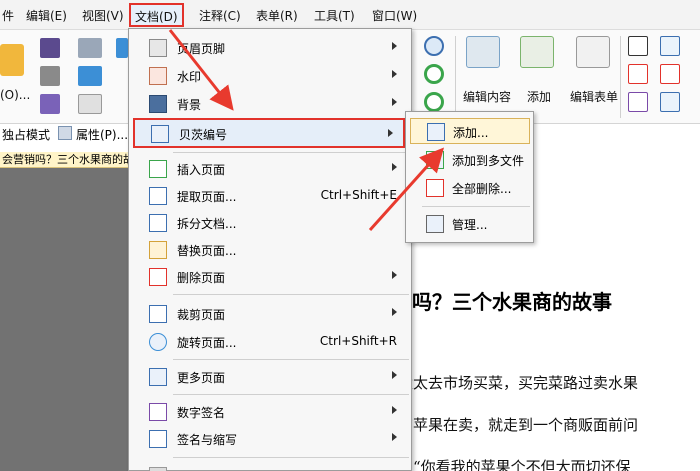 The image size is (700, 471). I want to click on edit-content-label: 编辑内容, so click(487, 96).